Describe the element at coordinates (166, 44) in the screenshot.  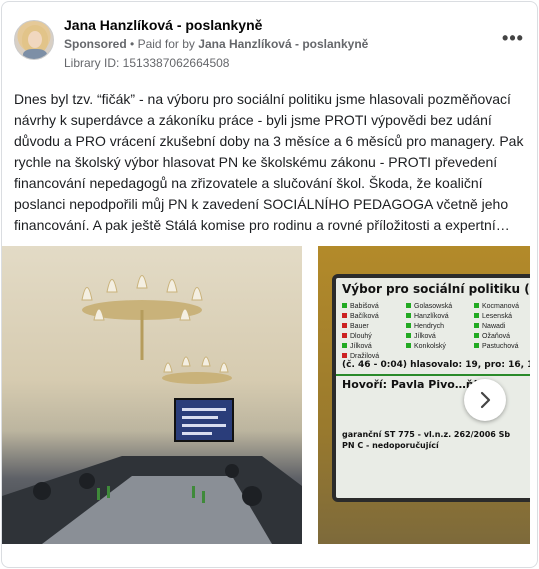
I see `paid-for-label: Paid for by` at that location.